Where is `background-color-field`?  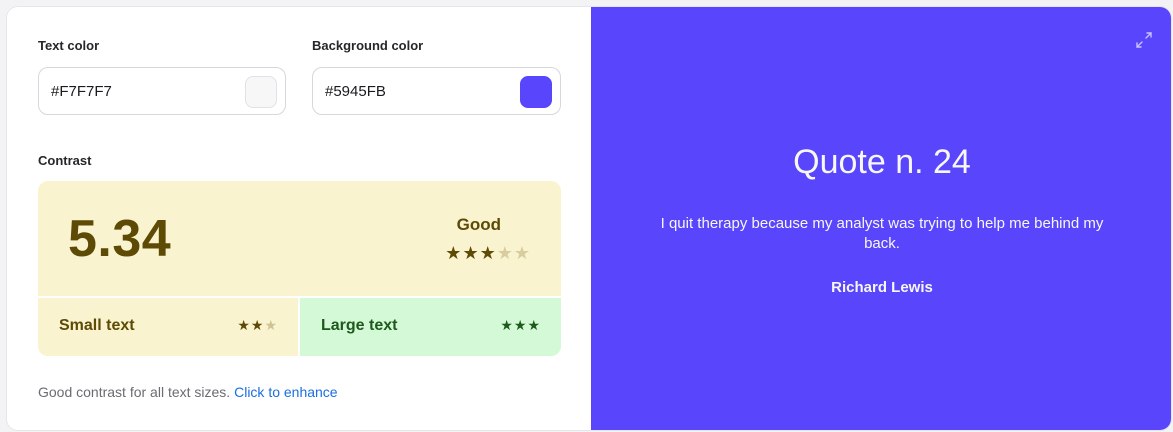 background-color-field is located at coordinates (436, 91).